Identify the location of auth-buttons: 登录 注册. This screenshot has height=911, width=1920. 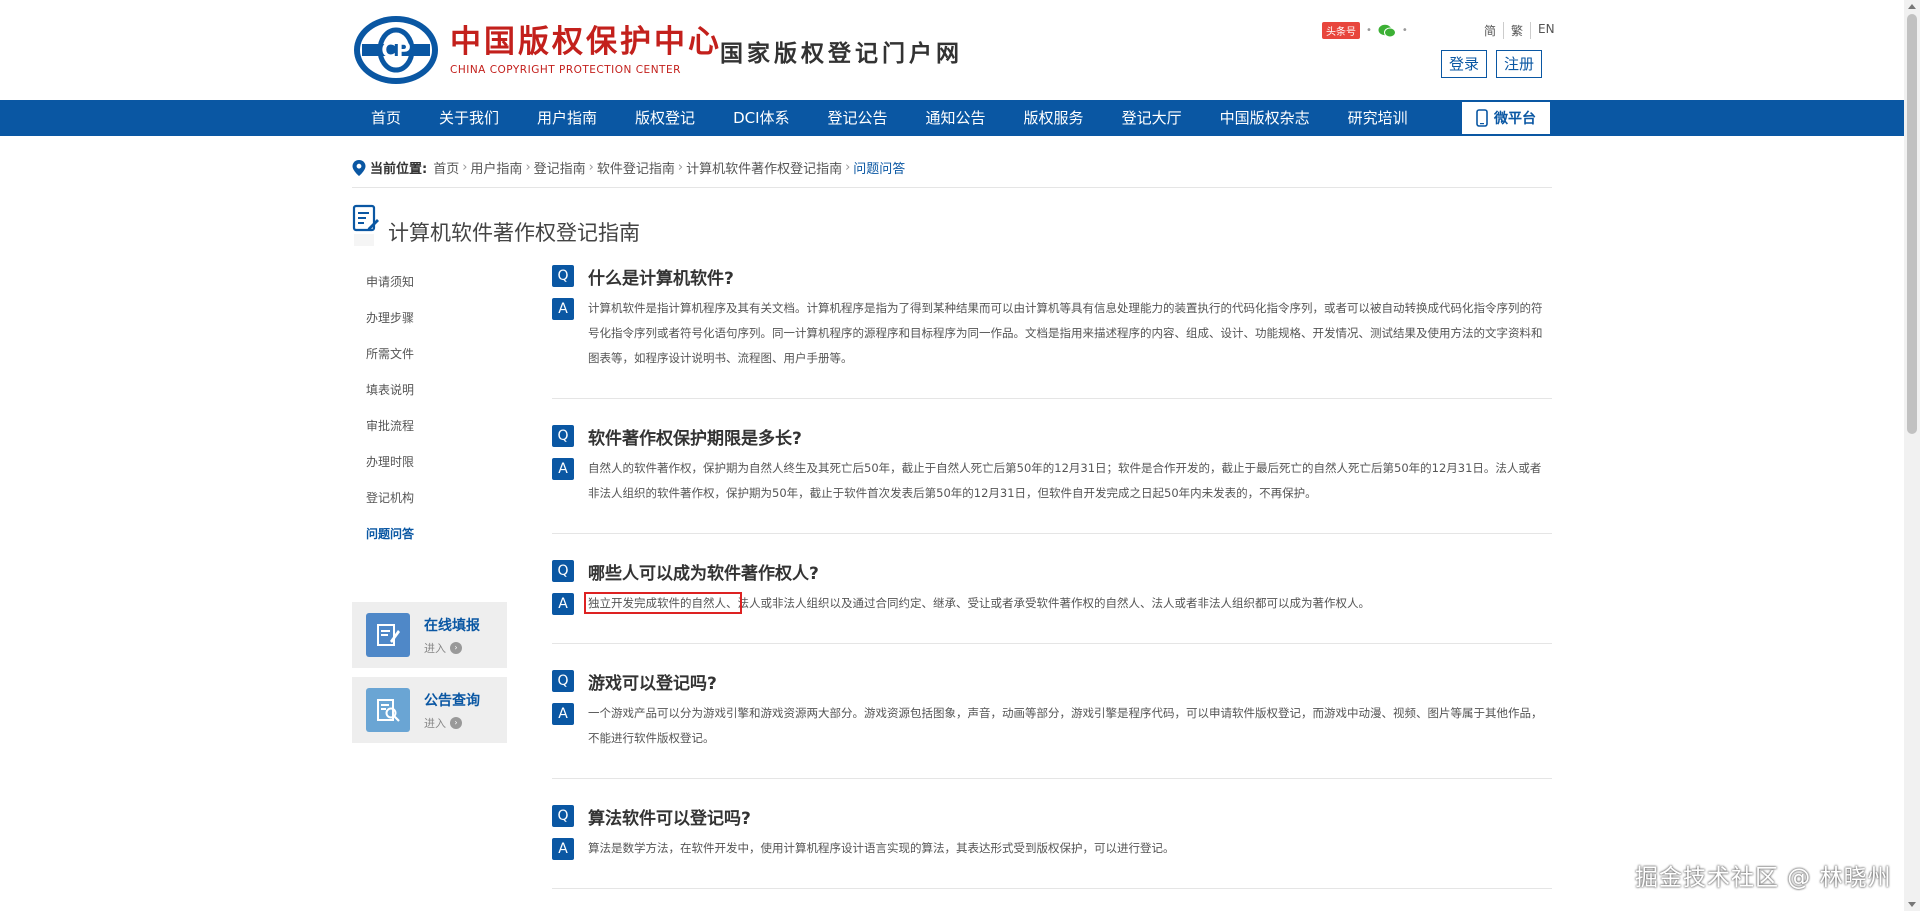
(1492, 64).